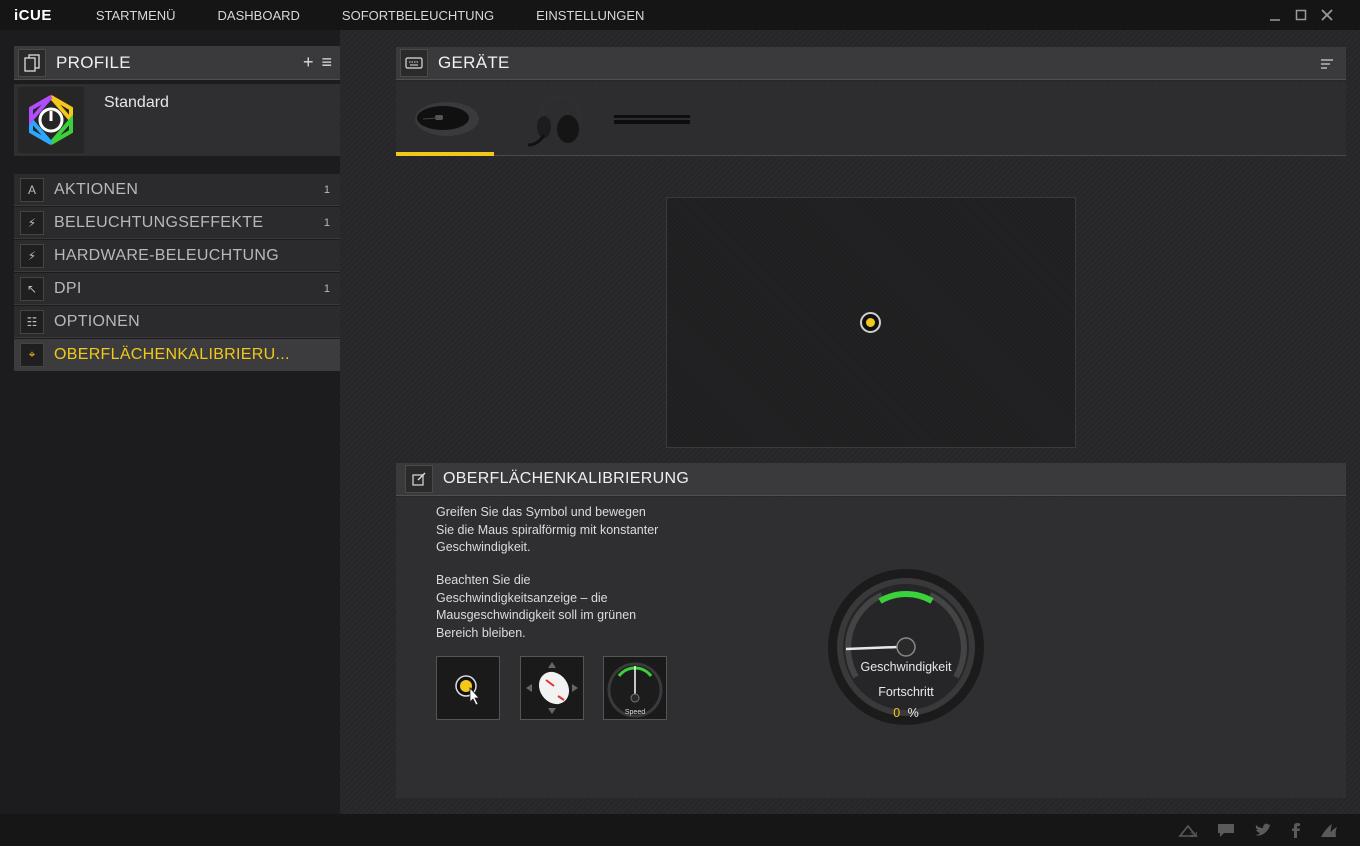 The image size is (1360, 846). I want to click on progress-unit: %, so click(913, 713).